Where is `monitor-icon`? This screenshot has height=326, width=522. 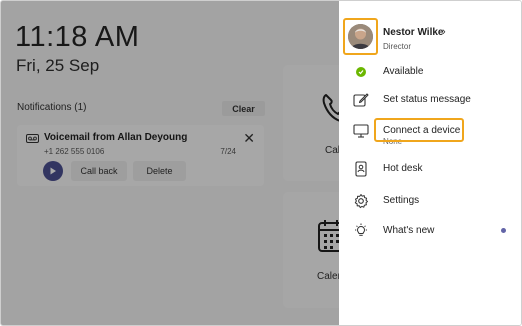 monitor-icon is located at coordinates (361, 131).